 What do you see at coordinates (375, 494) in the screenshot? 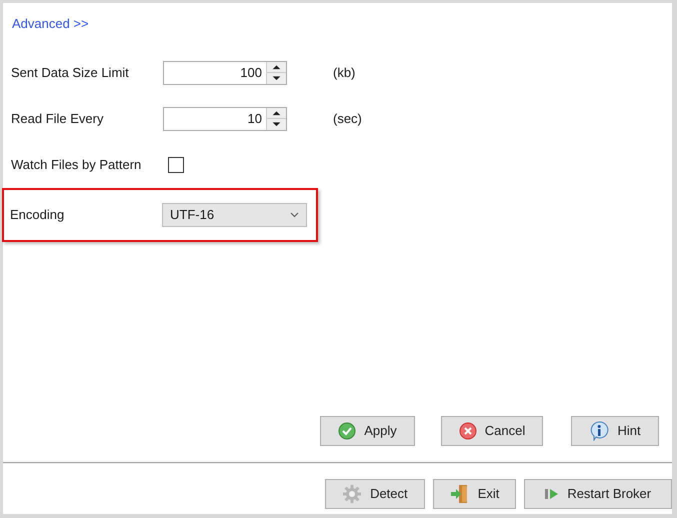
I see `detect-button: Detect` at bounding box center [375, 494].